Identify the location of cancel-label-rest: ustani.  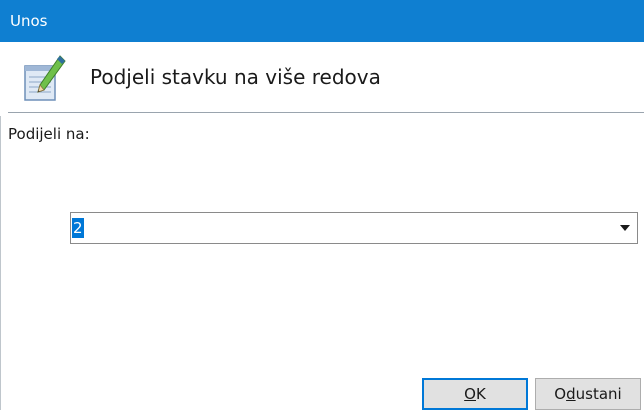
(598, 394).